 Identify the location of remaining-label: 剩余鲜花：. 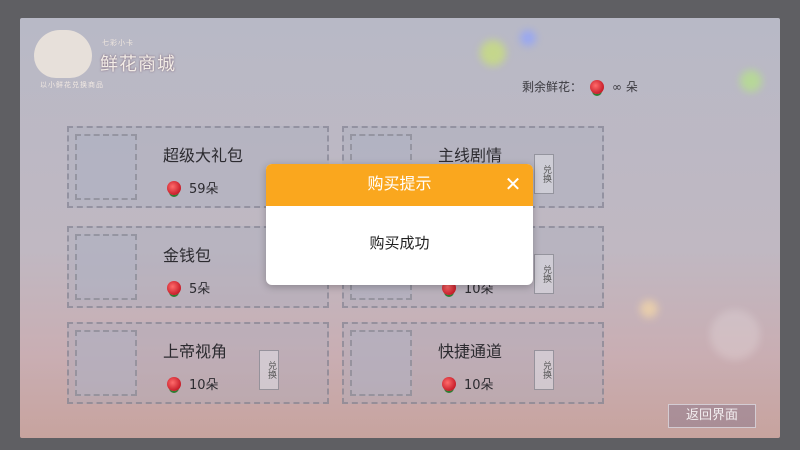
(552, 87).